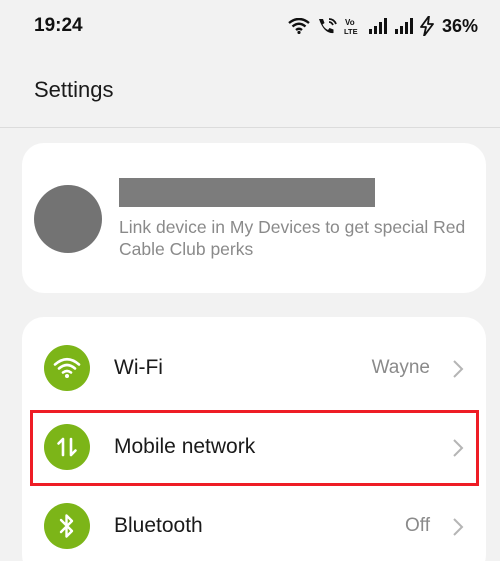 The image size is (500, 561). Describe the element at coordinates (250, 26) in the screenshot. I see `status-bar: 19:24 Vo LTE 36%` at that location.